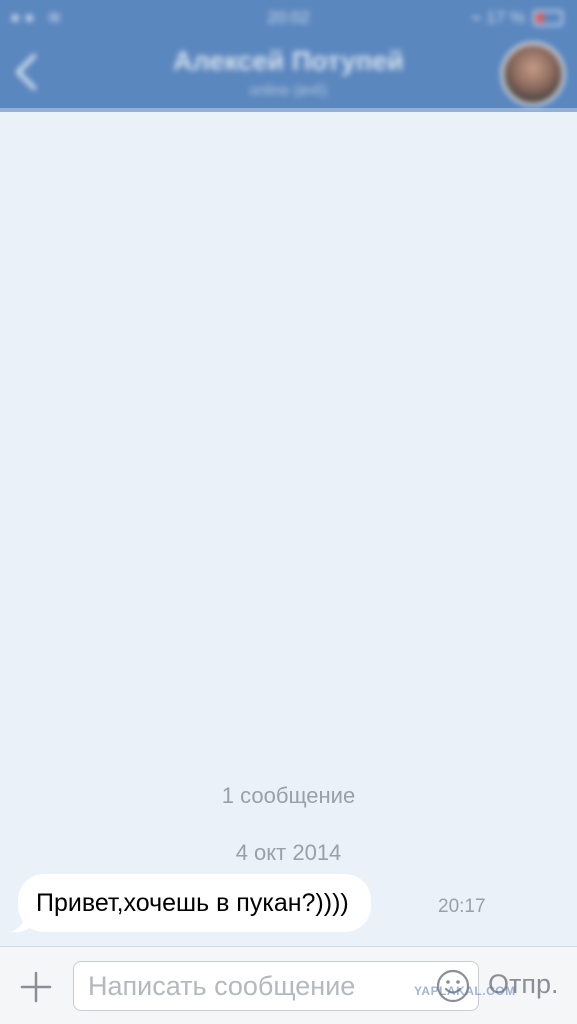 This screenshot has width=577, height=1024. I want to click on plus-icon, so click(36, 987).